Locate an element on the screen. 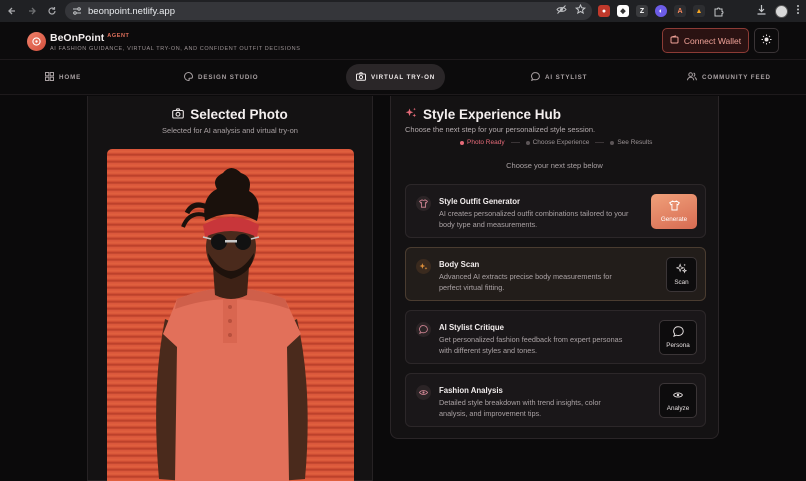 Image resolution: width=806 pixels, height=481 pixels. profile-avatar is located at coordinates (781, 11).